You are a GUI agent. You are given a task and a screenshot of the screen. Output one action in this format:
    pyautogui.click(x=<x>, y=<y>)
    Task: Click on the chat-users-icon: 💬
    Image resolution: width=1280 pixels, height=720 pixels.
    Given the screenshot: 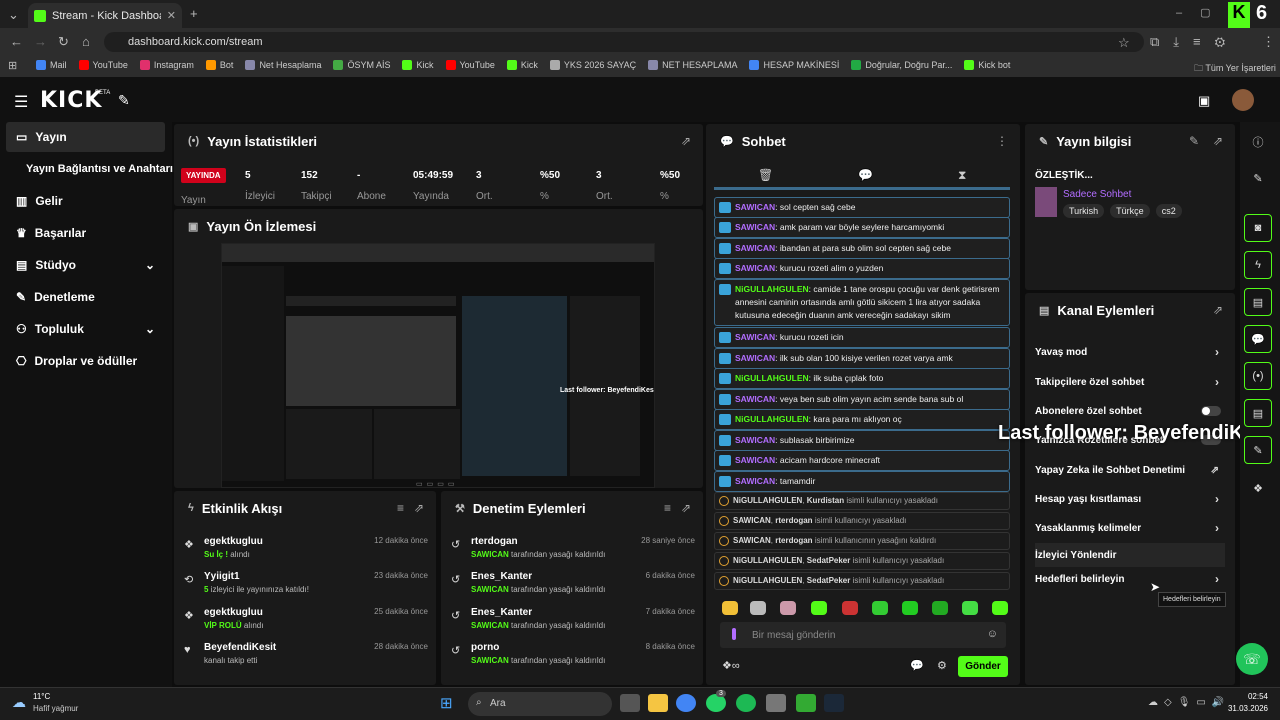 What is the action you would take?
    pyautogui.click(x=917, y=665)
    